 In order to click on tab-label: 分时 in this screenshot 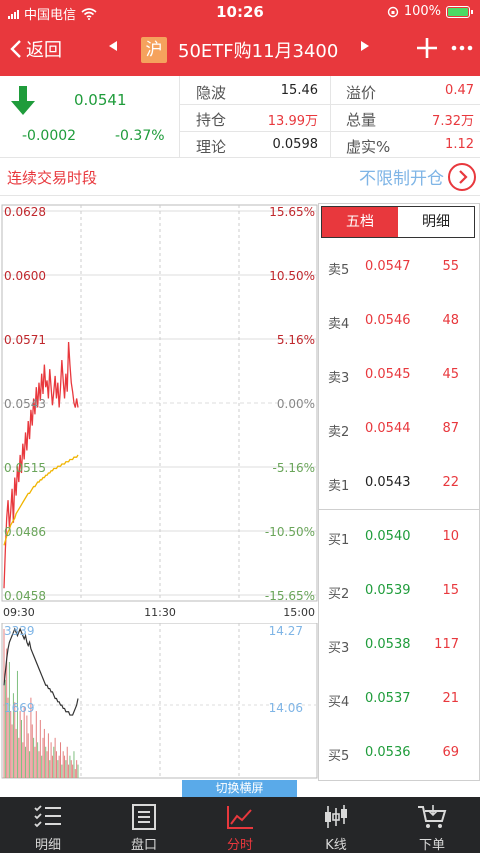, I will do `click(239, 845)`.